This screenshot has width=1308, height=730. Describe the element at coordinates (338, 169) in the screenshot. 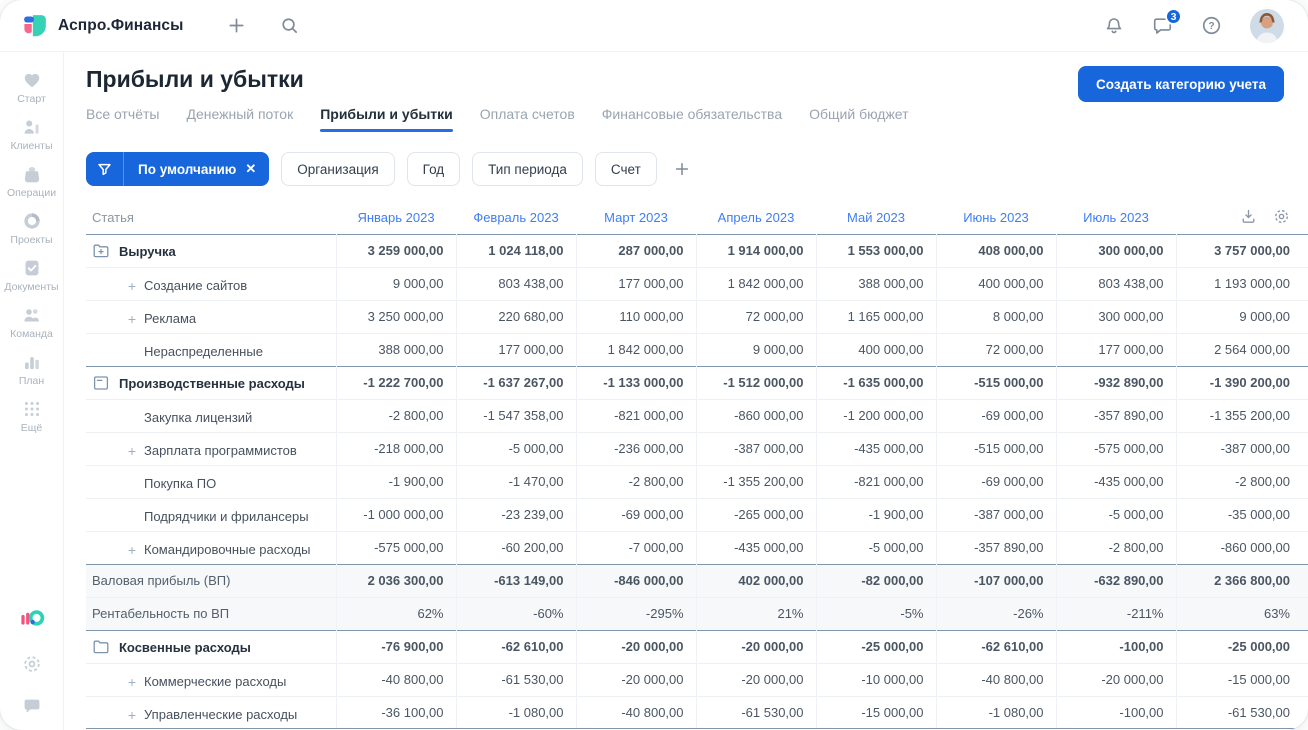

I see `filter-chip-0: Организация` at that location.